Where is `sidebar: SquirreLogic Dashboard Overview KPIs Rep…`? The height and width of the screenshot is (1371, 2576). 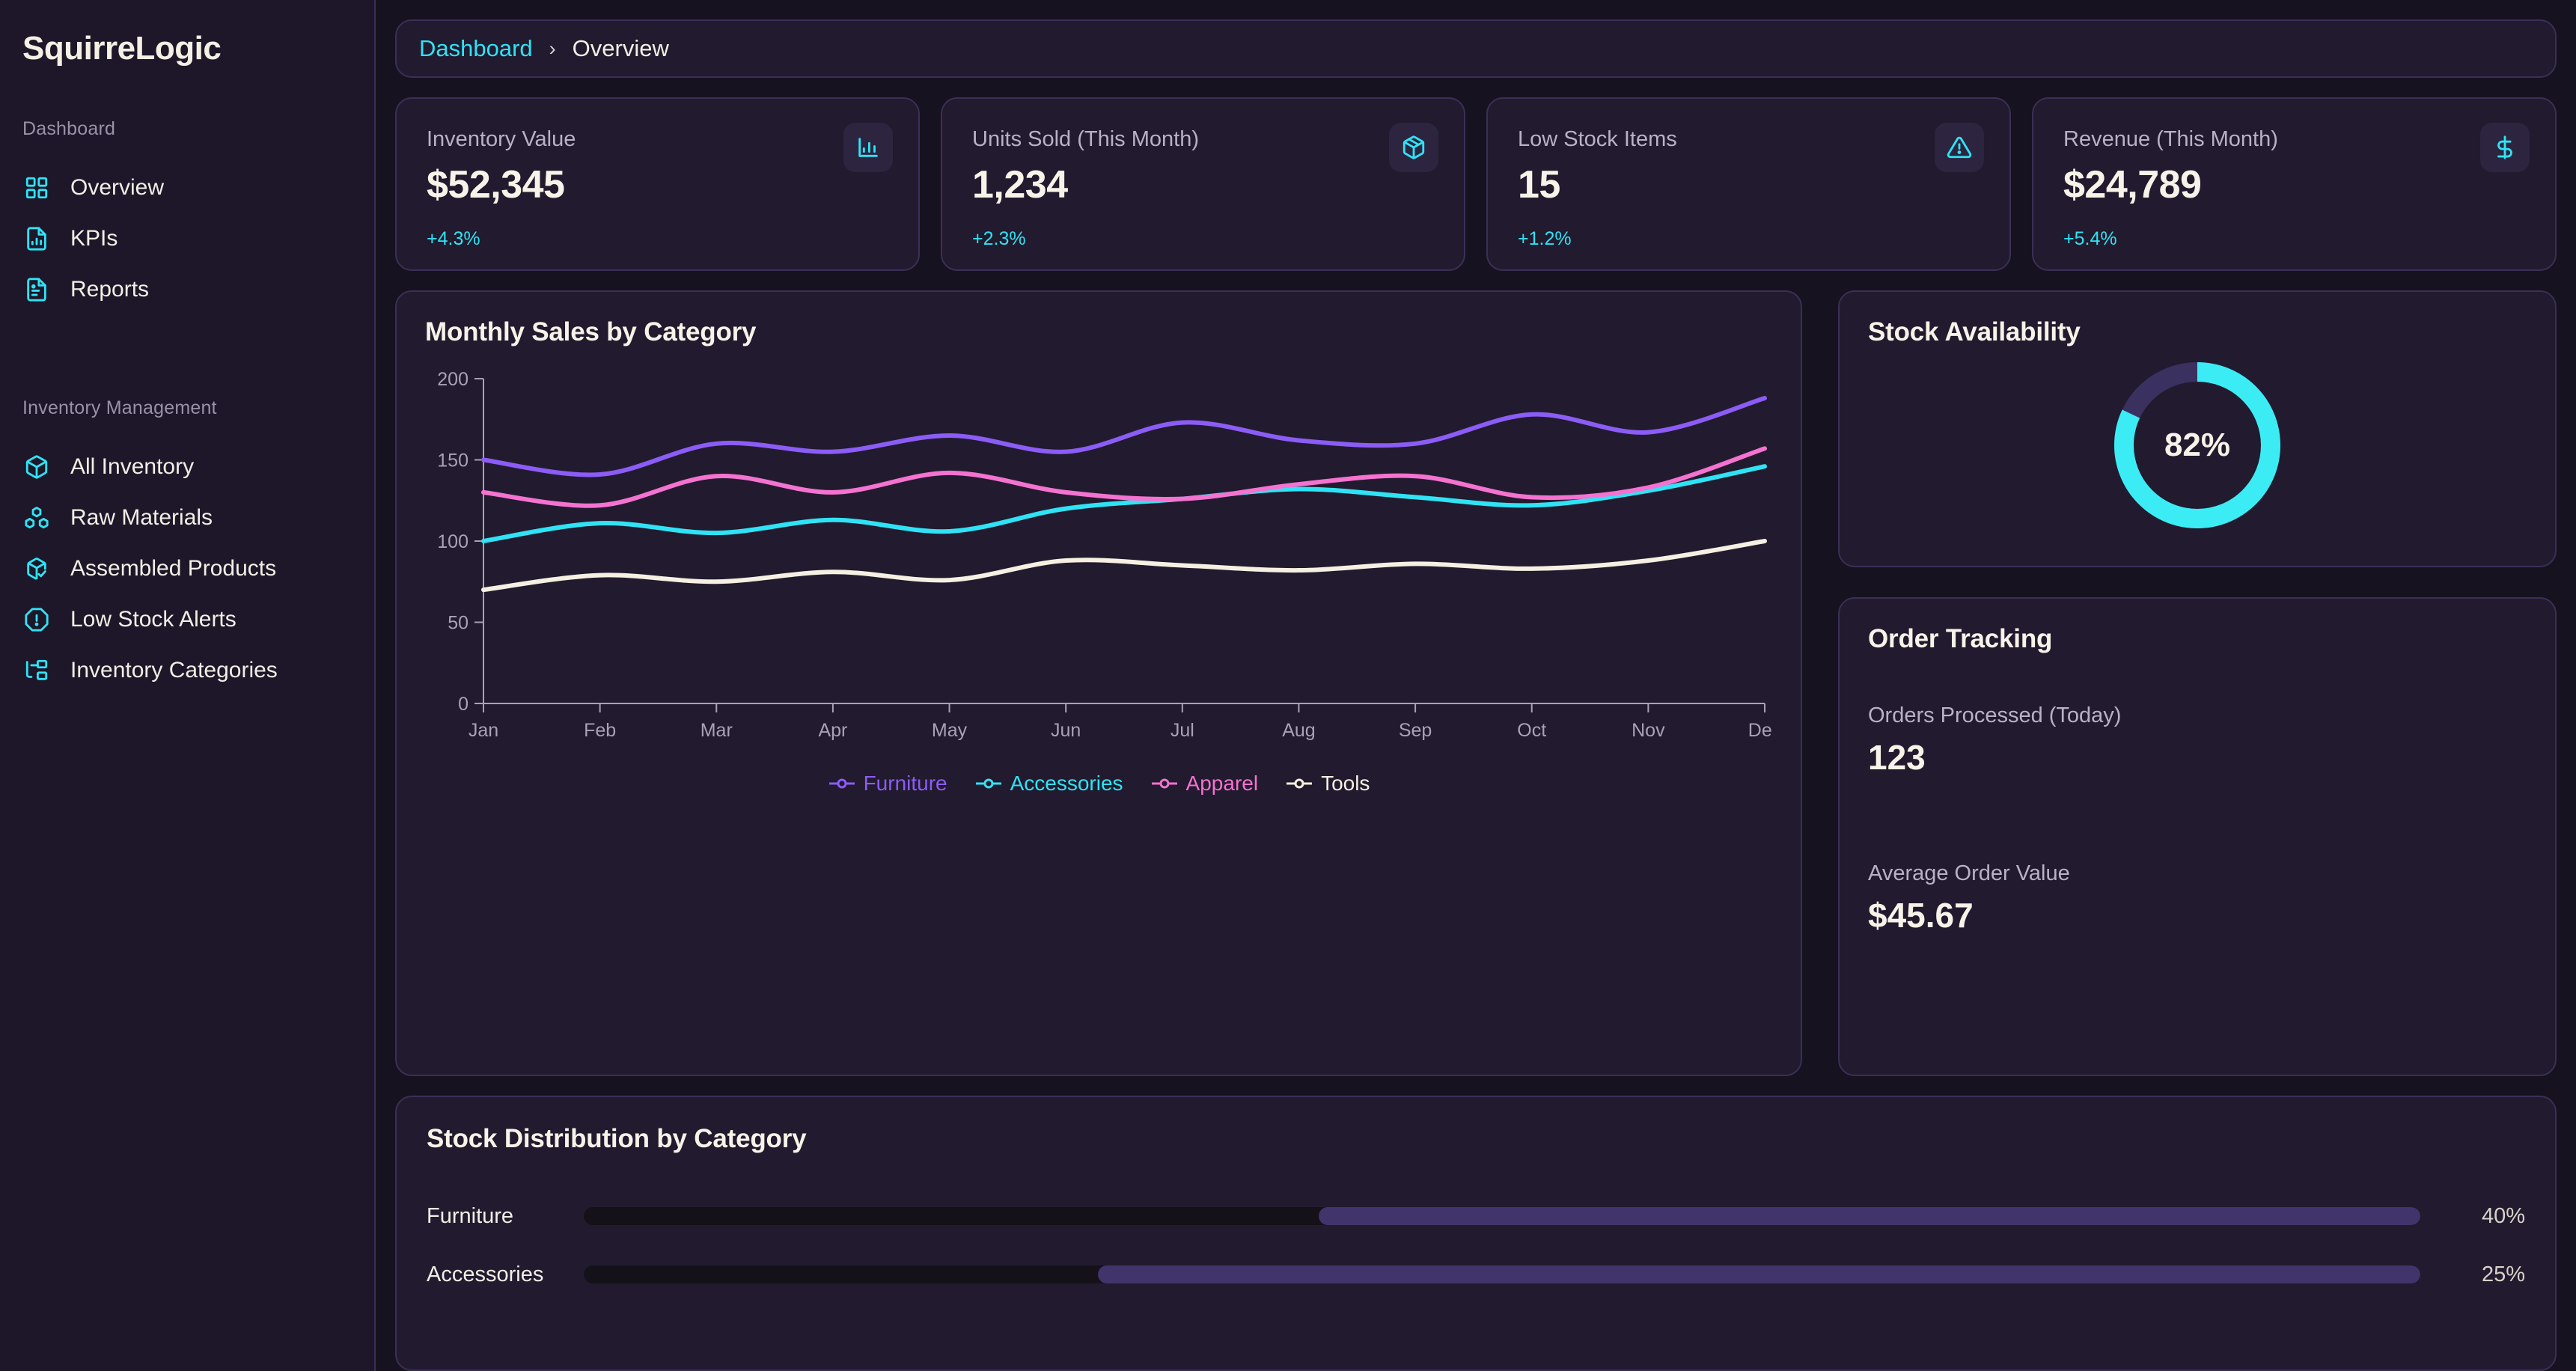
sidebar: SquirreLogic Dashboard Overview KPIs Rep… is located at coordinates (188, 685).